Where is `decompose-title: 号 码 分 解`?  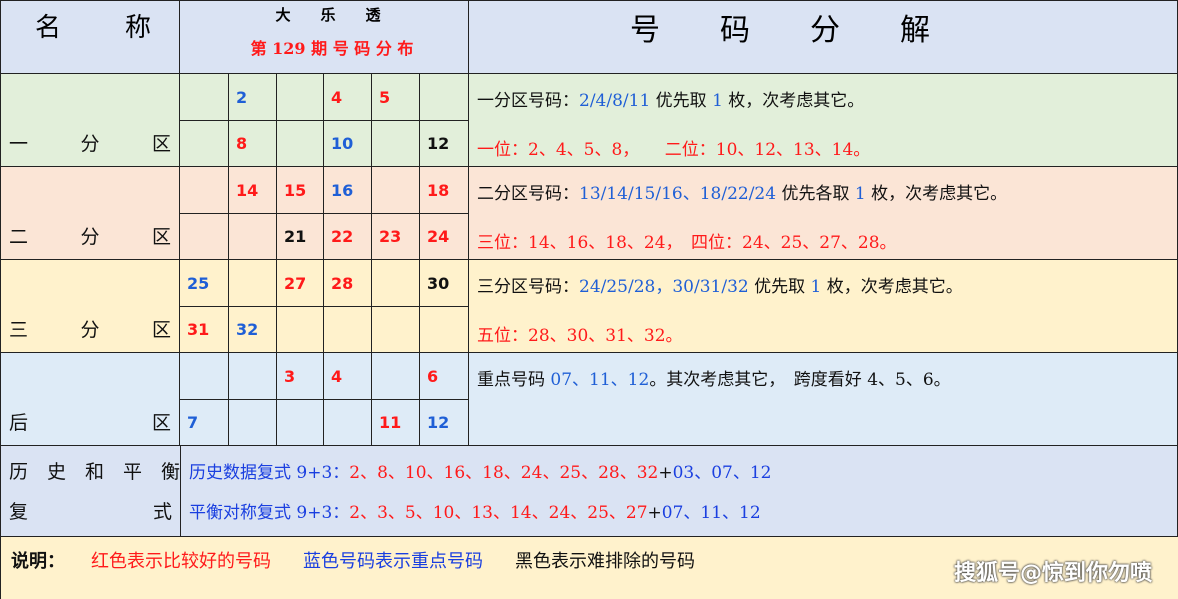
decompose-title: 号 码 分 解 is located at coordinates (780, 30).